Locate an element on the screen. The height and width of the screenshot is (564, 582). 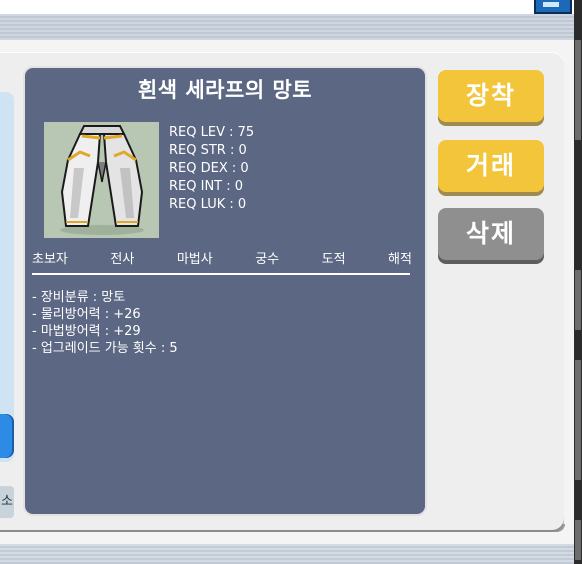
job-magician: 마법사 is located at coordinates (194, 259).